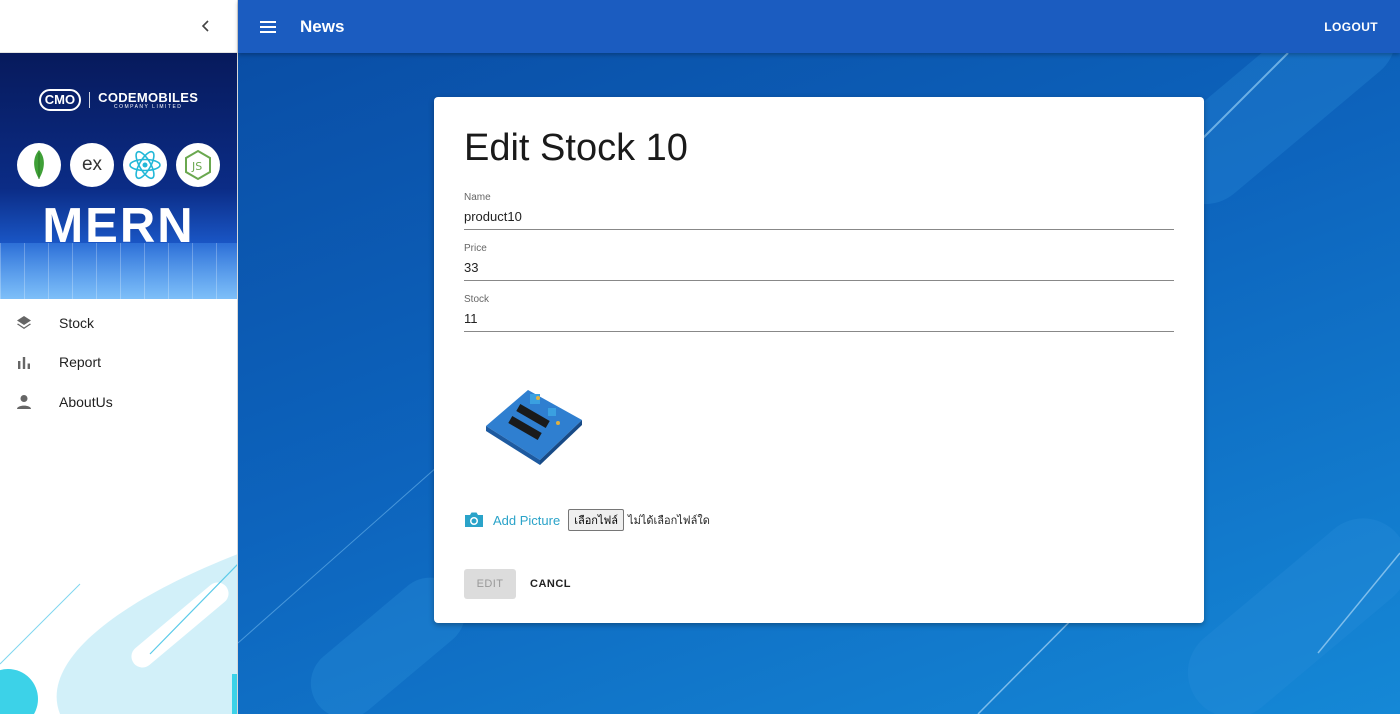 This screenshot has width=1400, height=714. Describe the element at coordinates (474, 520) in the screenshot. I see `camera-icon` at that location.